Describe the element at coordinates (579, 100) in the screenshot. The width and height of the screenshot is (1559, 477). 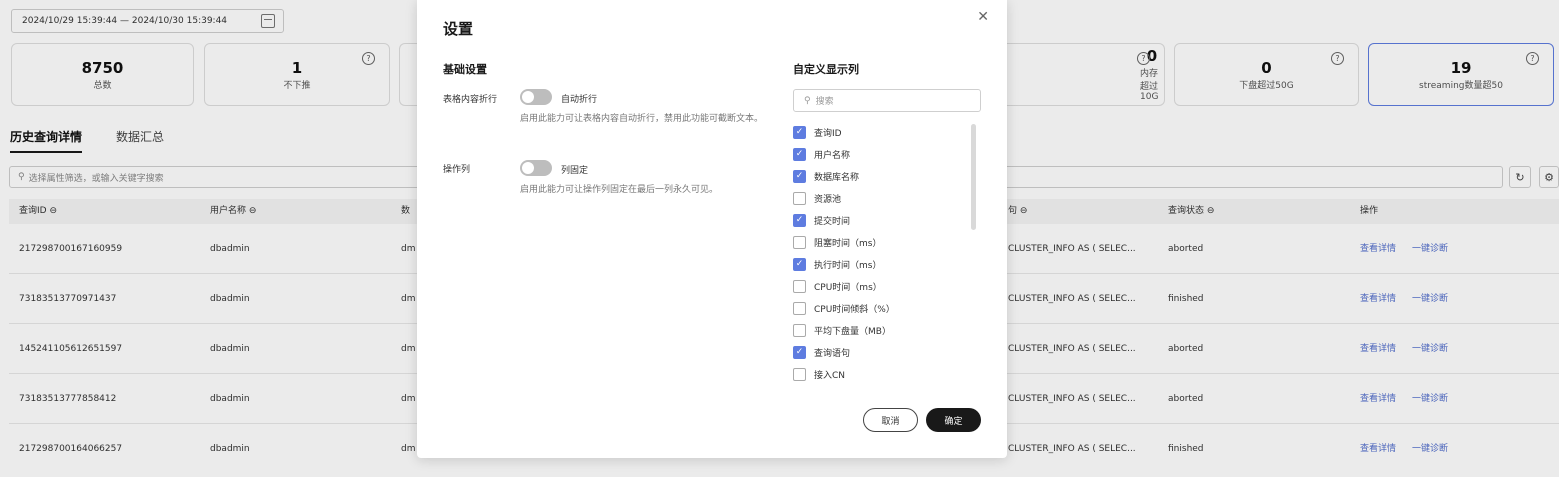
I see `wrap-toggle-text: 自动折行` at that location.